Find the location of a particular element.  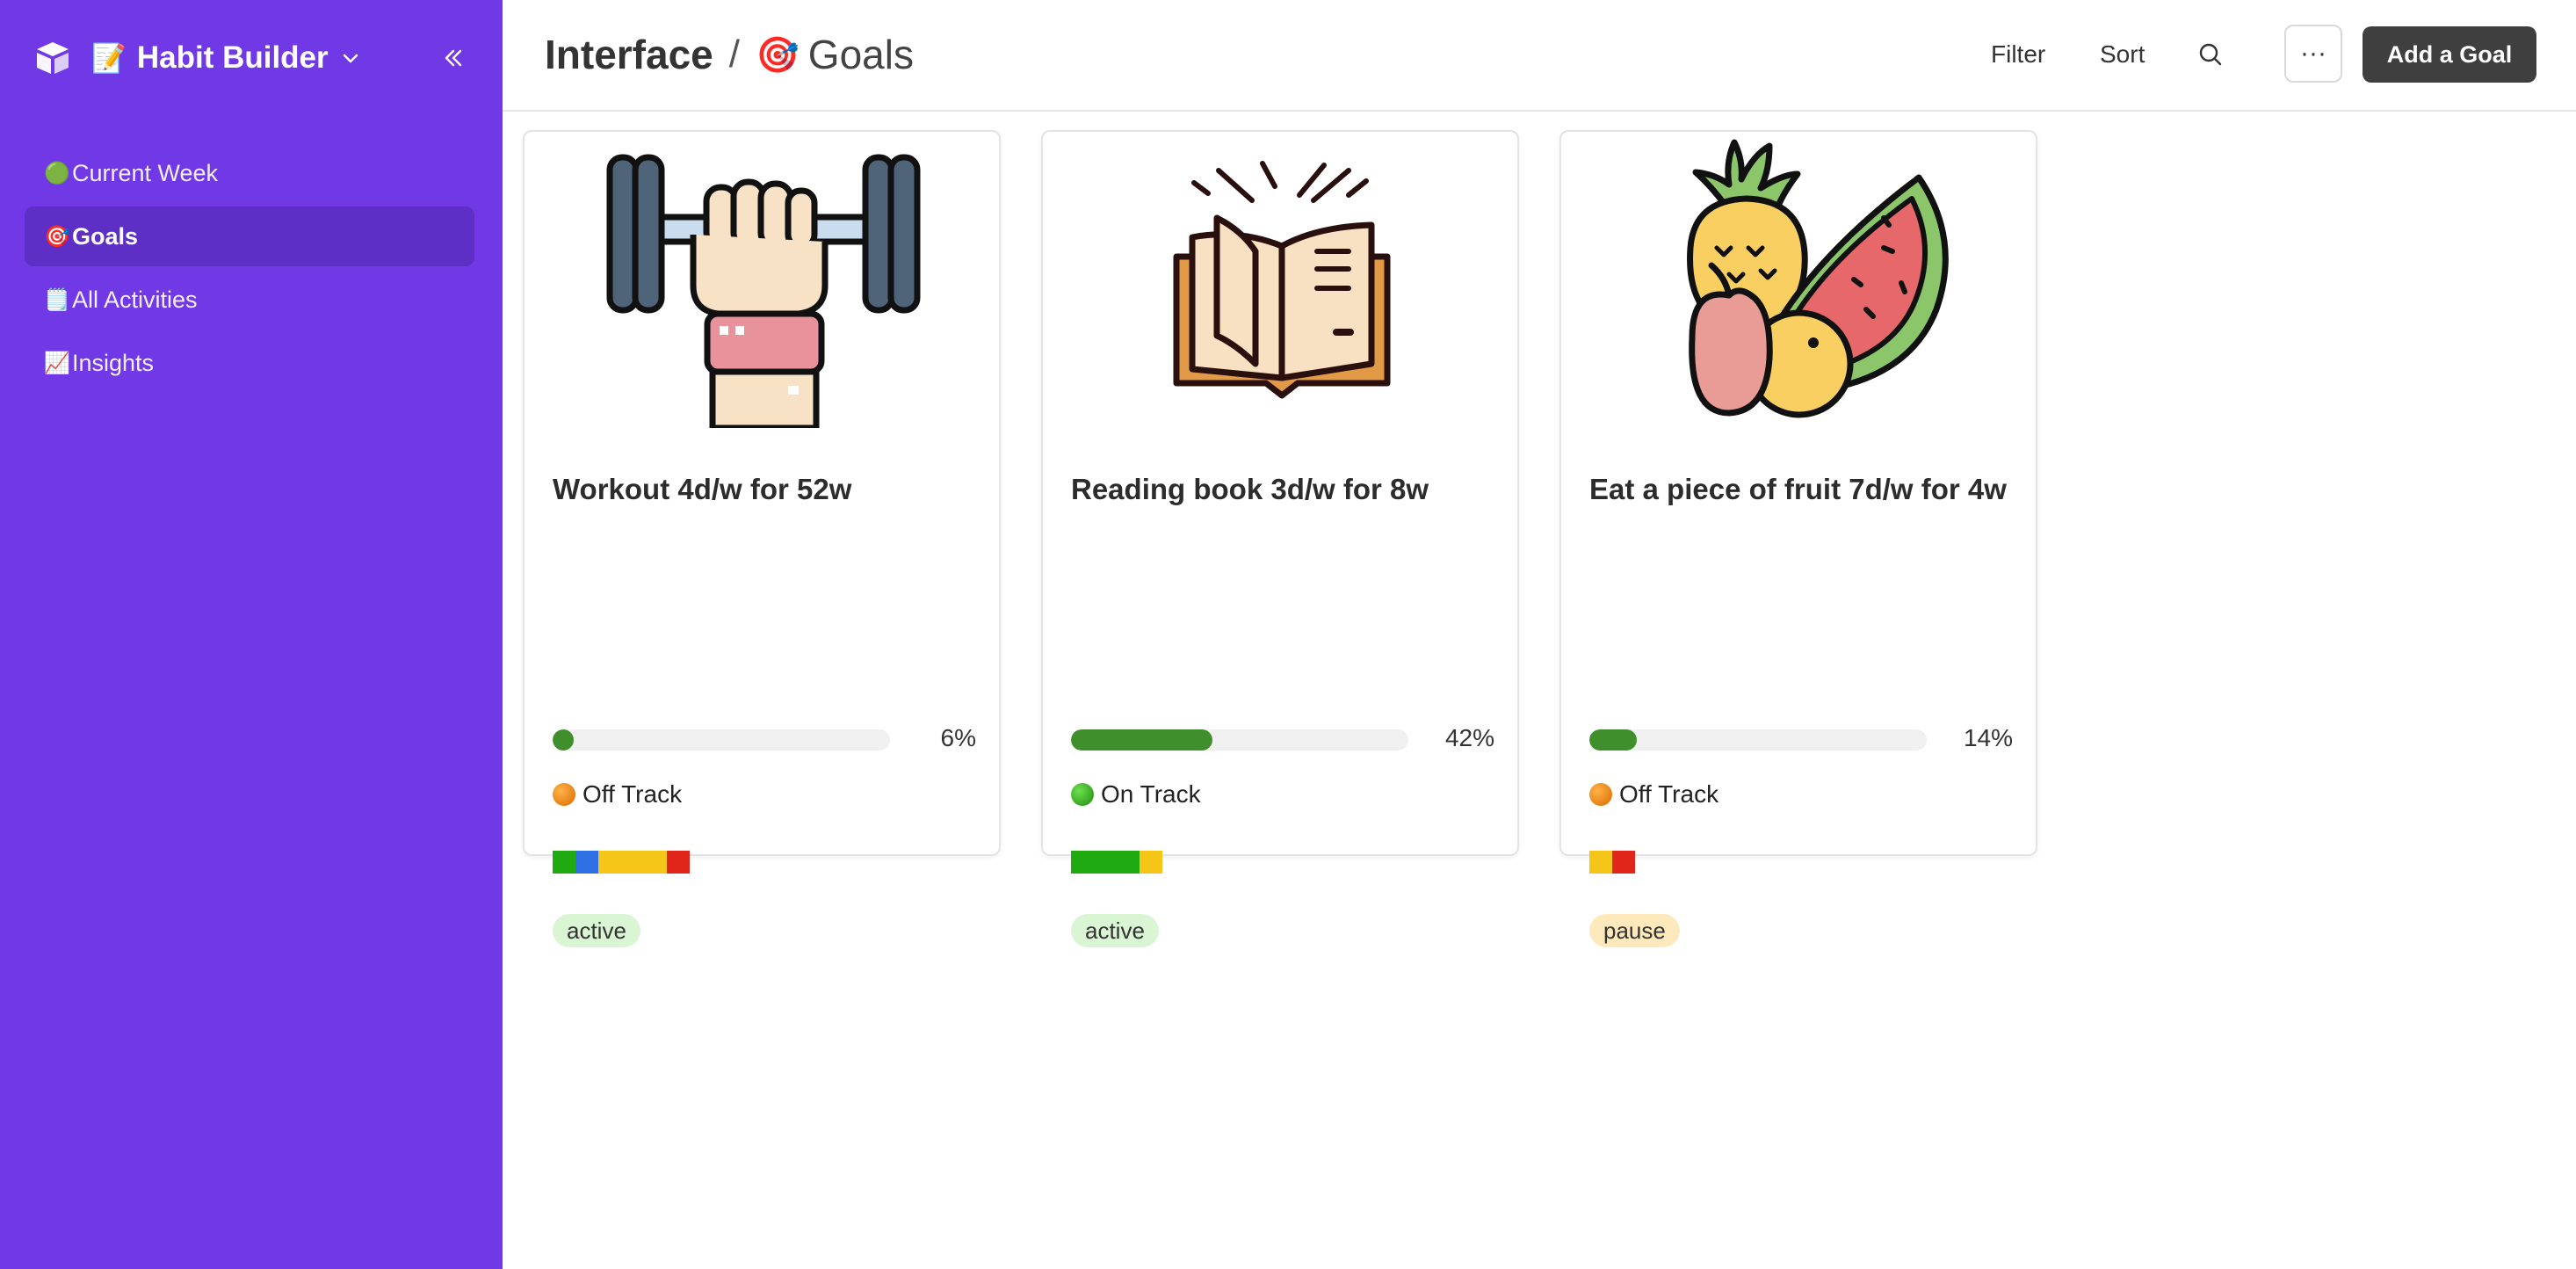

sidebar-item-label: Insights is located at coordinates (113, 362).